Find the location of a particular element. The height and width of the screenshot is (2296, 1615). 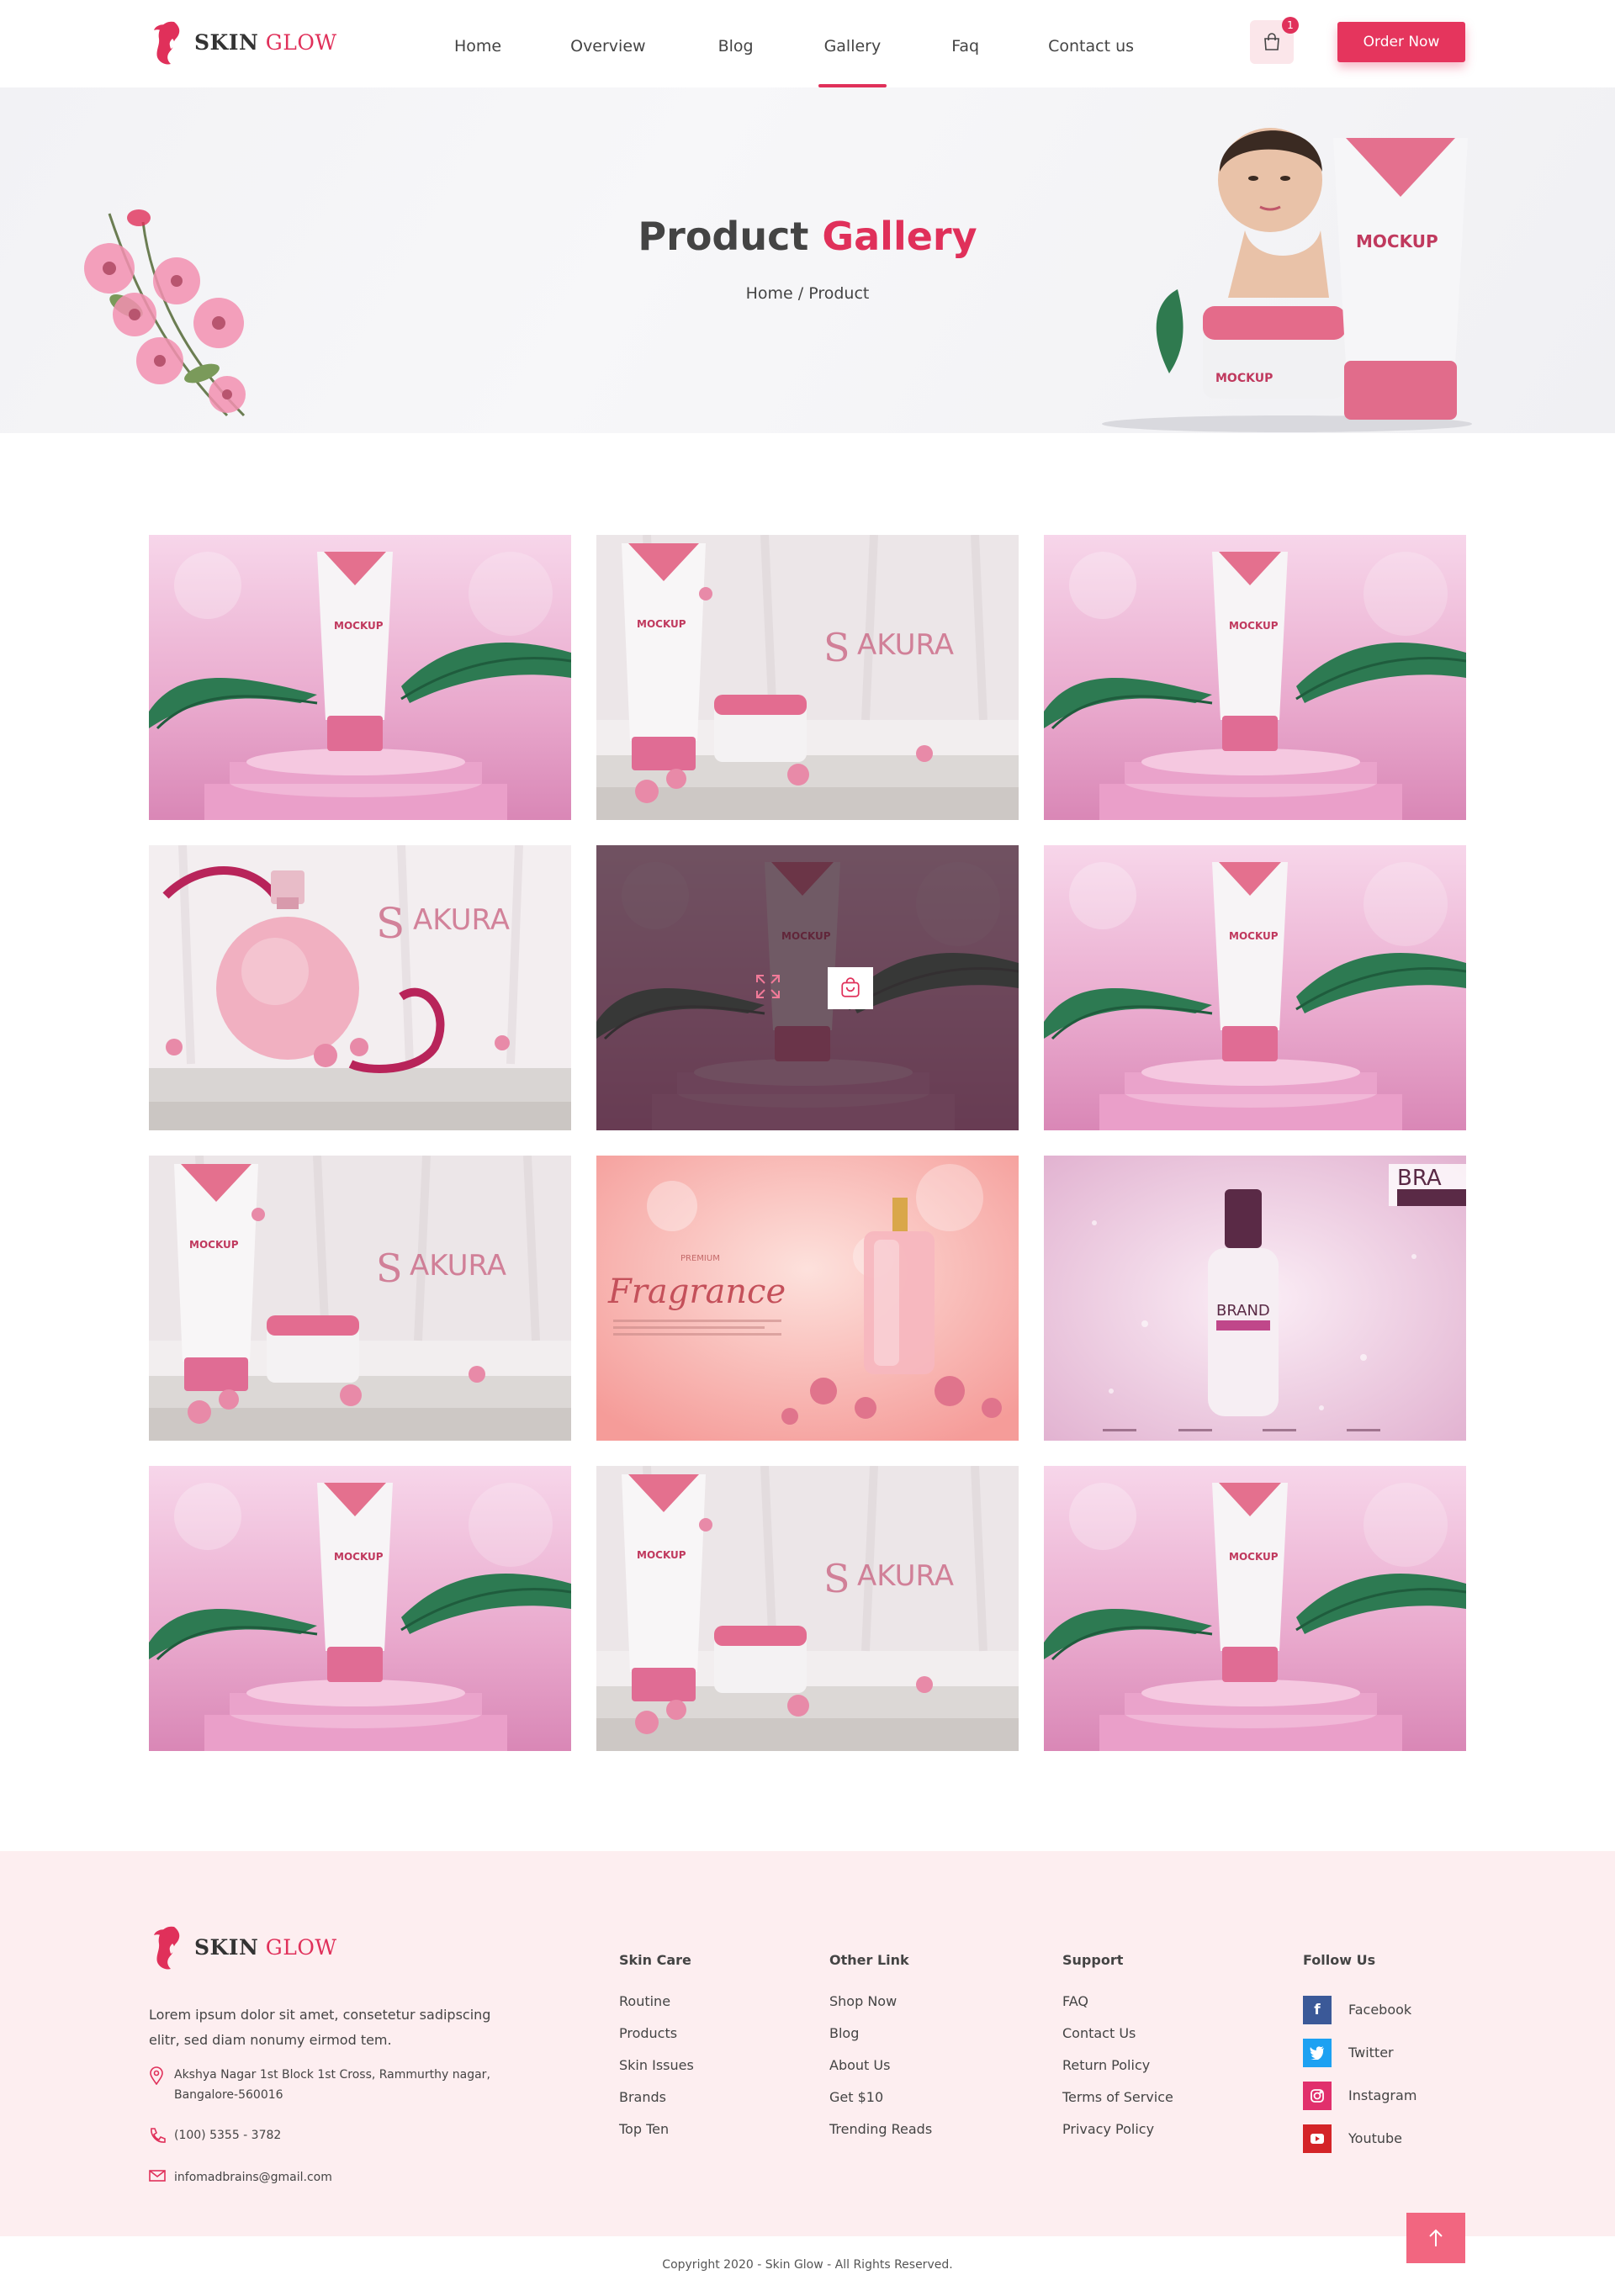

scroll-to-top-button is located at coordinates (1435, 2238).